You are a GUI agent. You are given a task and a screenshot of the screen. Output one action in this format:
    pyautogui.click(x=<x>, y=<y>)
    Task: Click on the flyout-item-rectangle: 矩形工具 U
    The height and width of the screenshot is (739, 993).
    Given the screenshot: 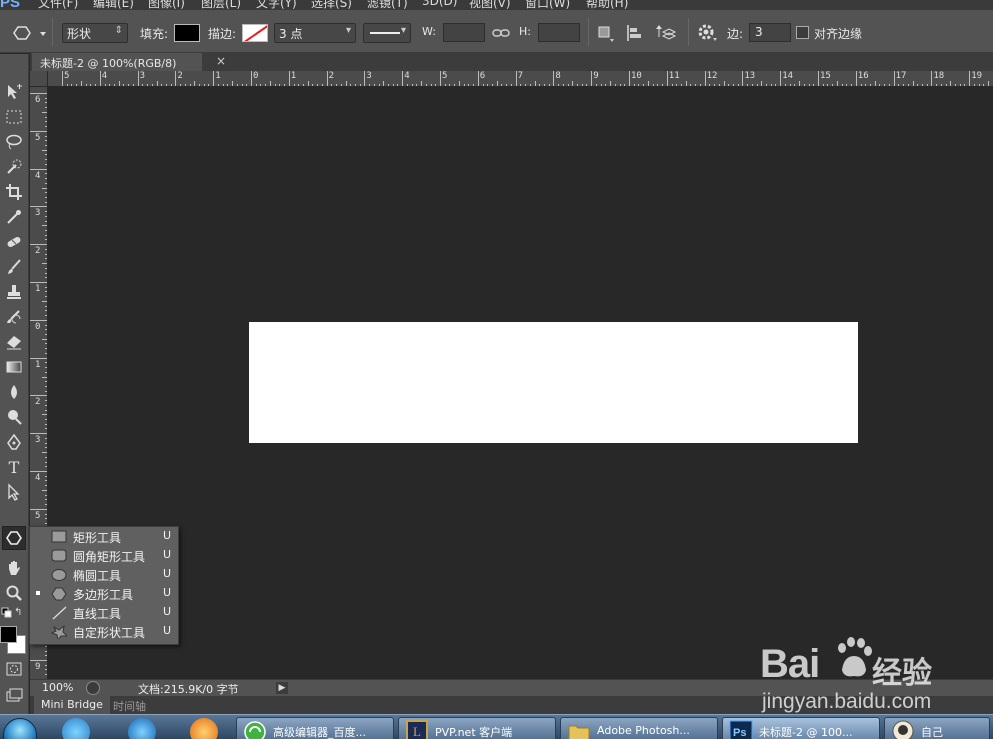 What is the action you would take?
    pyautogui.click(x=104, y=537)
    